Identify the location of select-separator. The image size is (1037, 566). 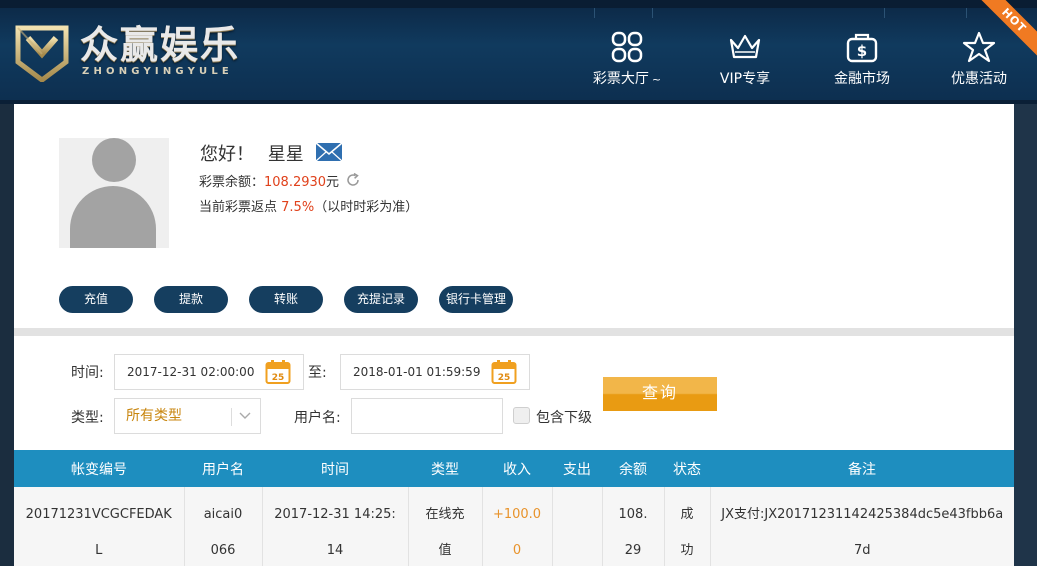
(231, 417).